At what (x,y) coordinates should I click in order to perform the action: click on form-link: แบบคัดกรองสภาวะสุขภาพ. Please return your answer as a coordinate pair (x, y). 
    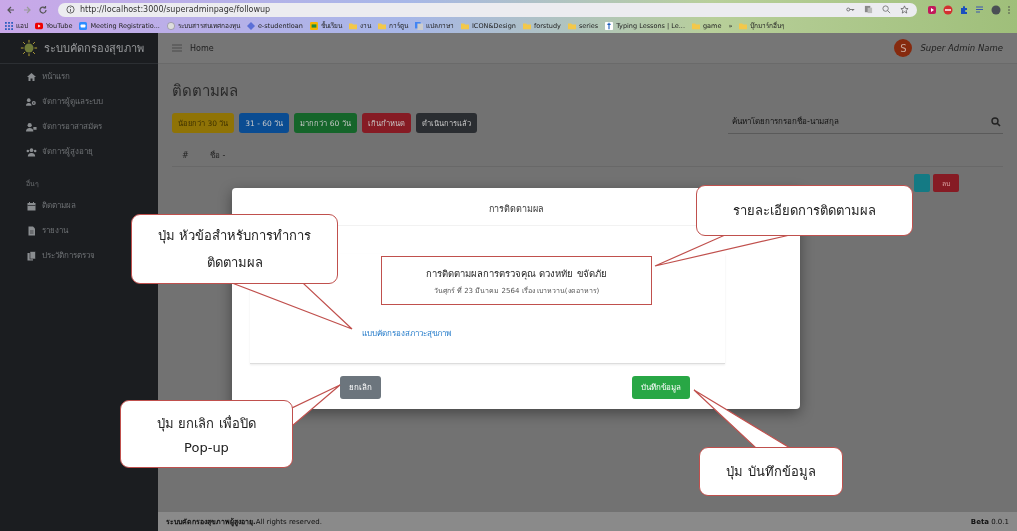
    Looking at the image, I should click on (406, 333).